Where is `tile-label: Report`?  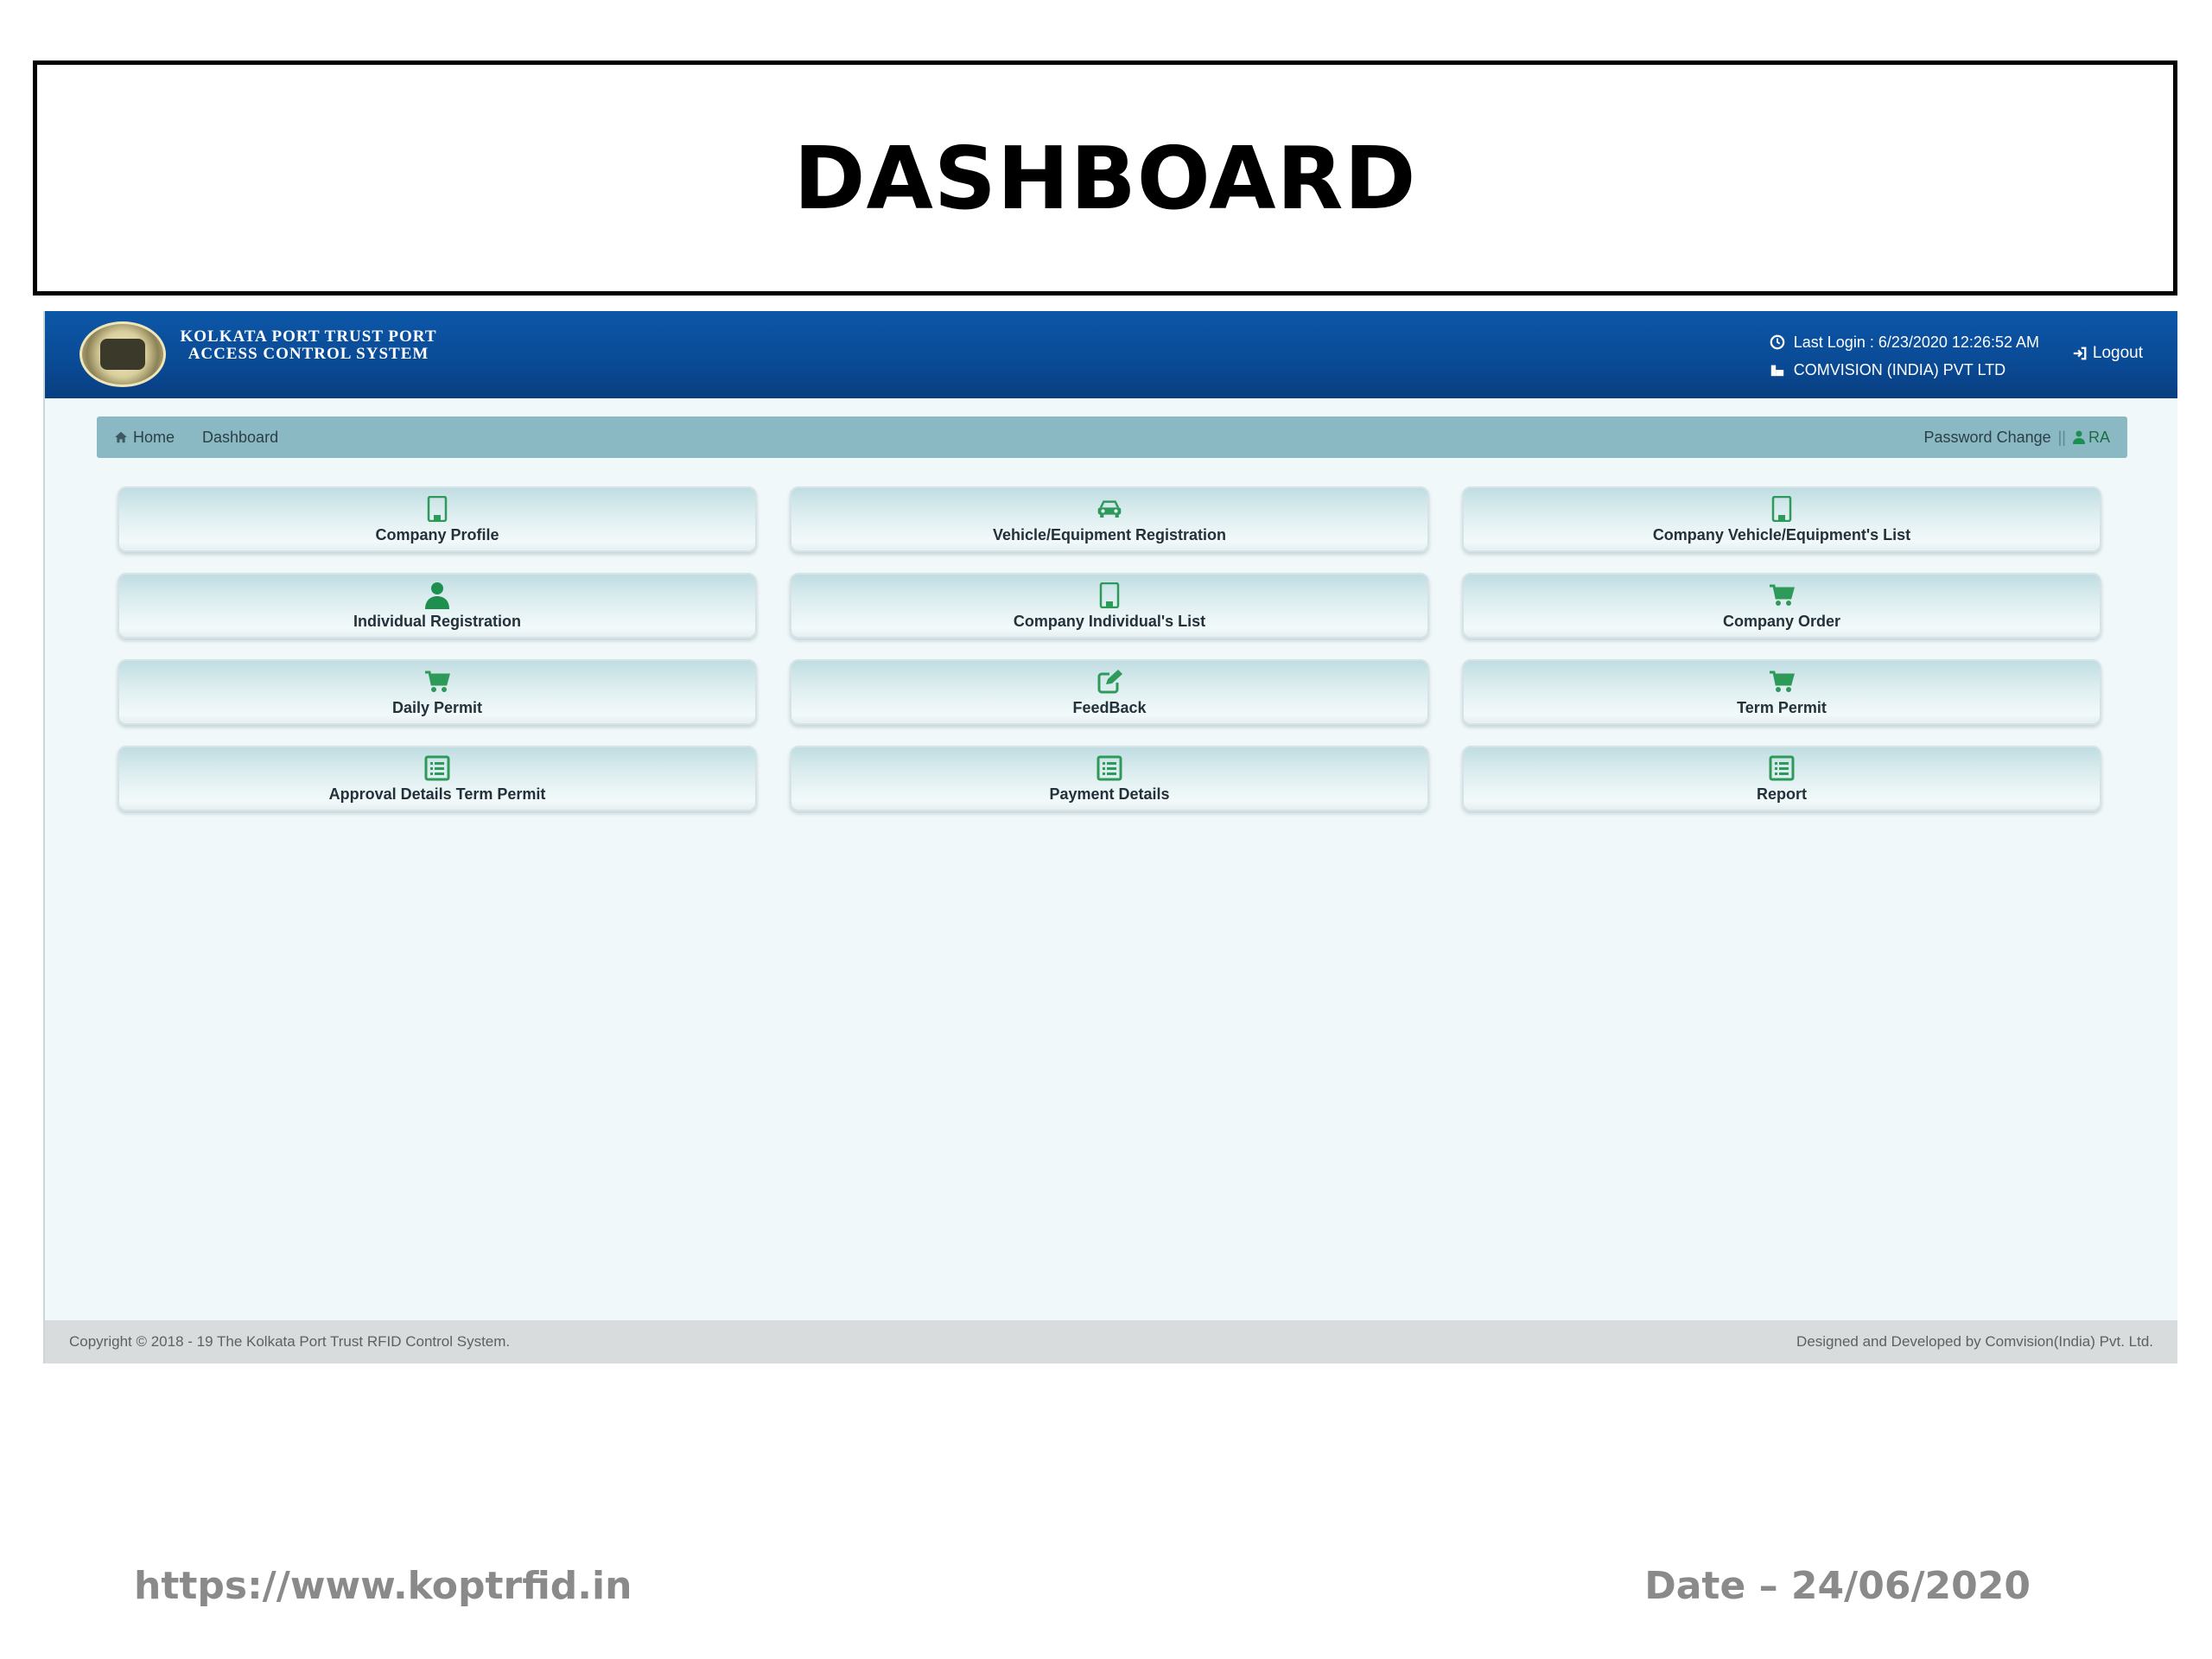
tile-label: Report is located at coordinates (1782, 794).